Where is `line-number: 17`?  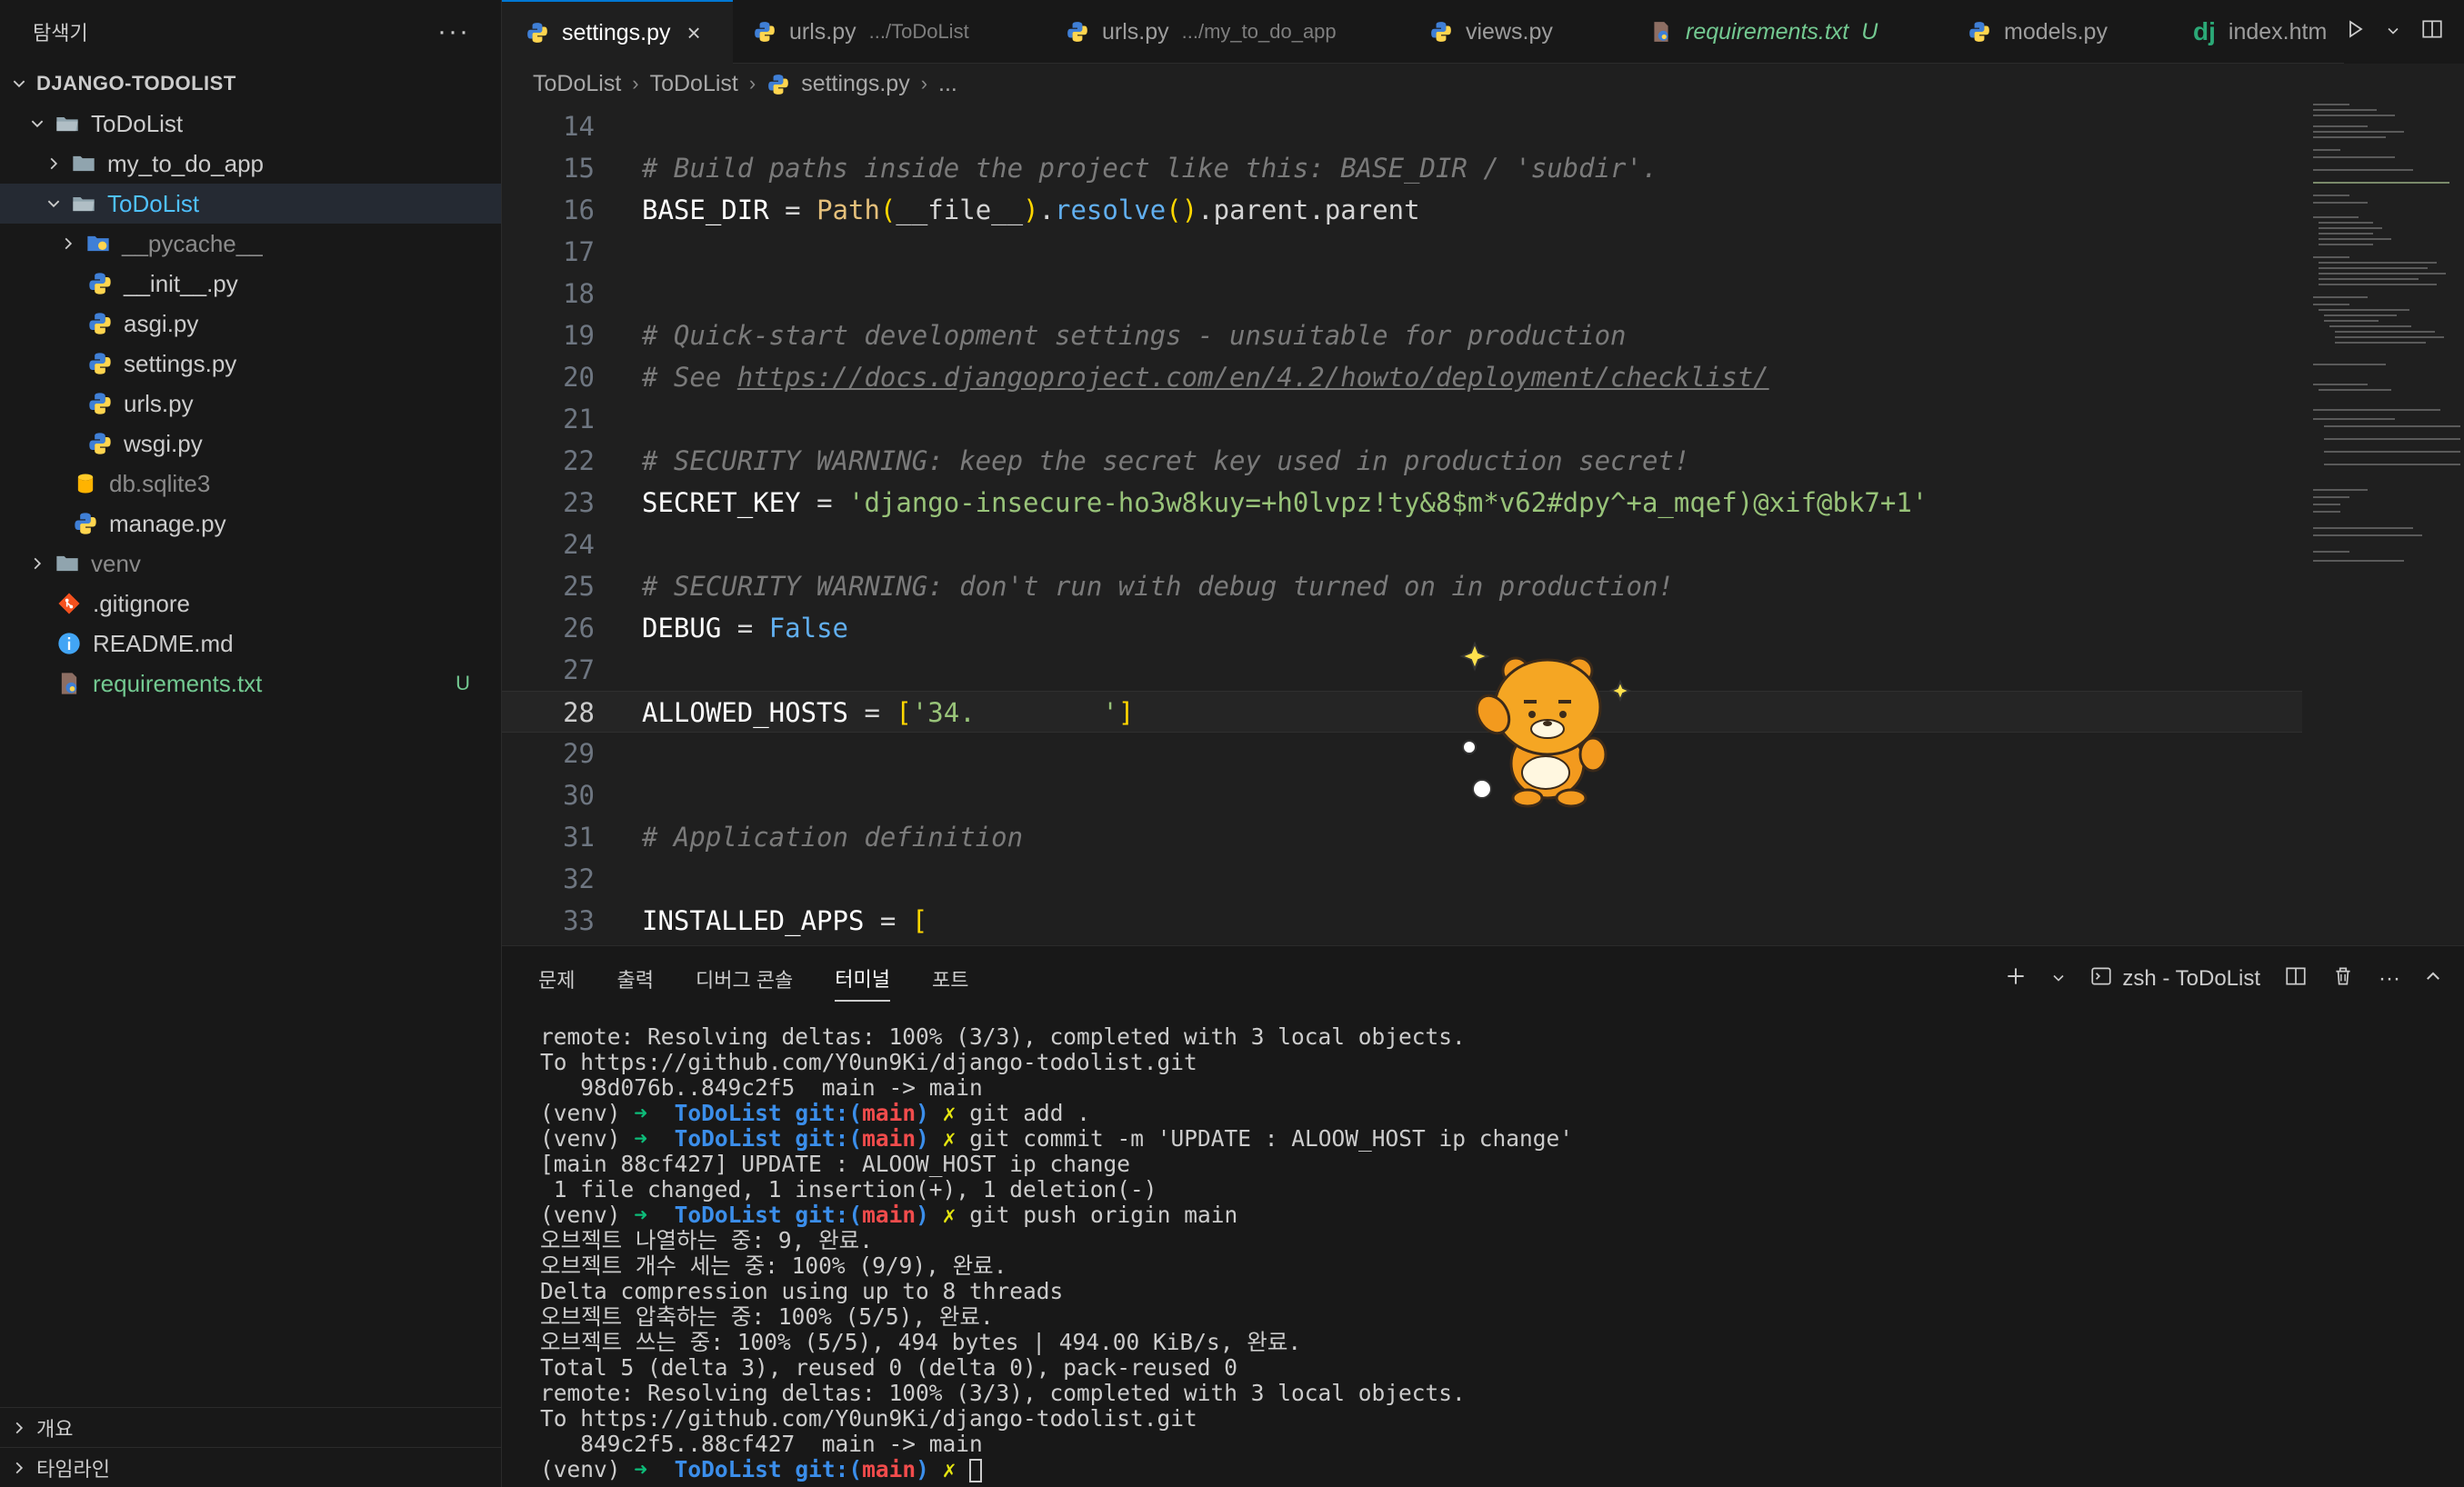 line-number: 17 is located at coordinates (579, 252).